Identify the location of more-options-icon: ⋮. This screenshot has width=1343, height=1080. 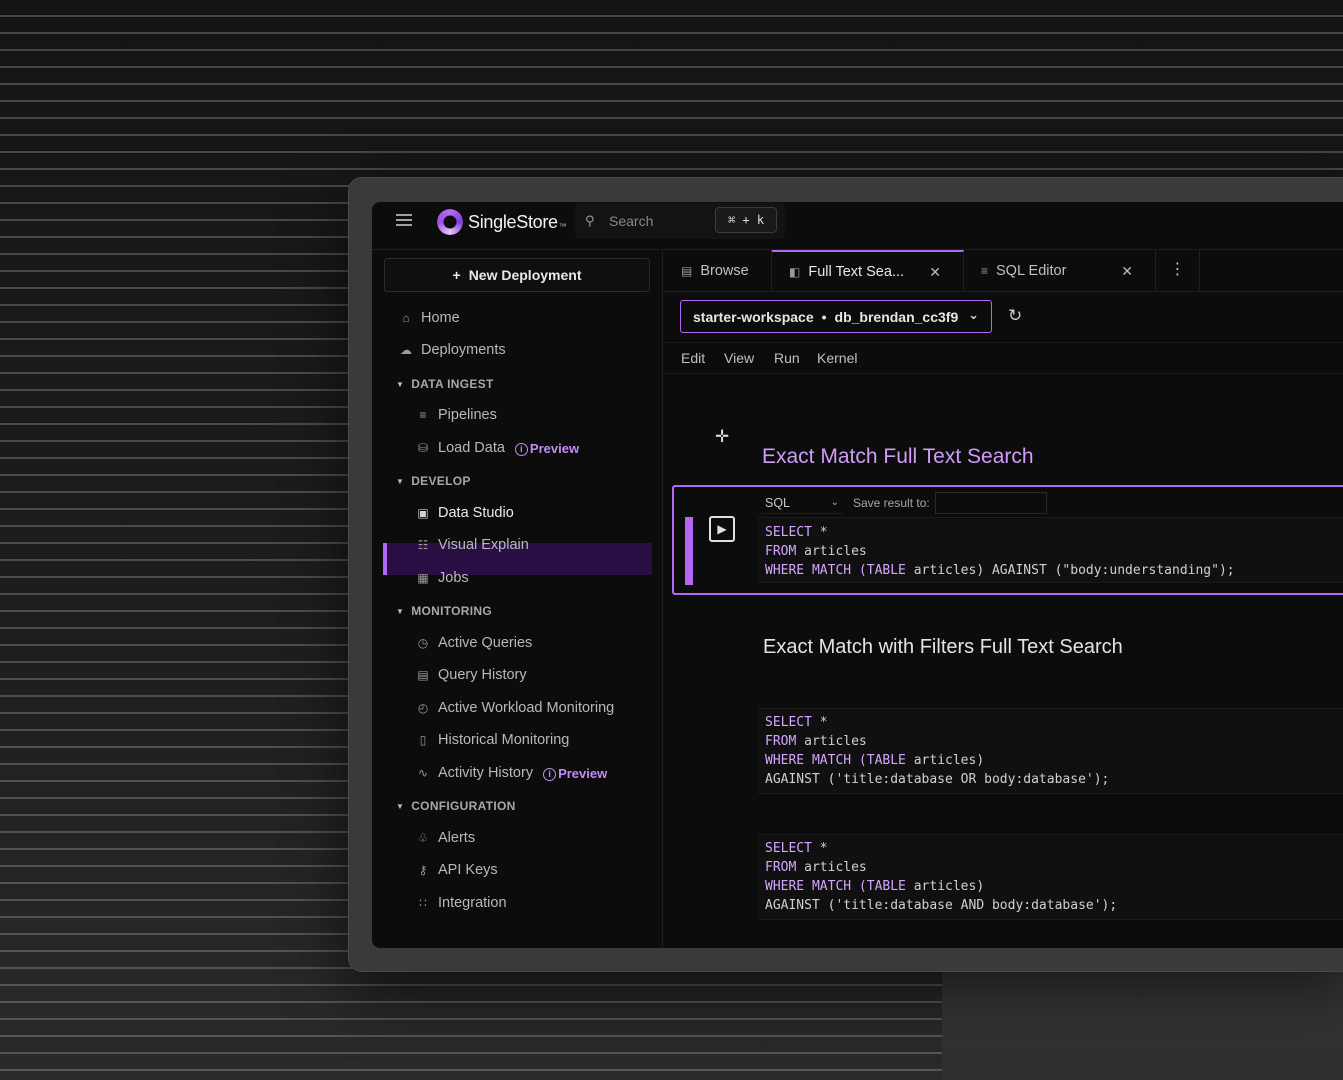
(1178, 271).